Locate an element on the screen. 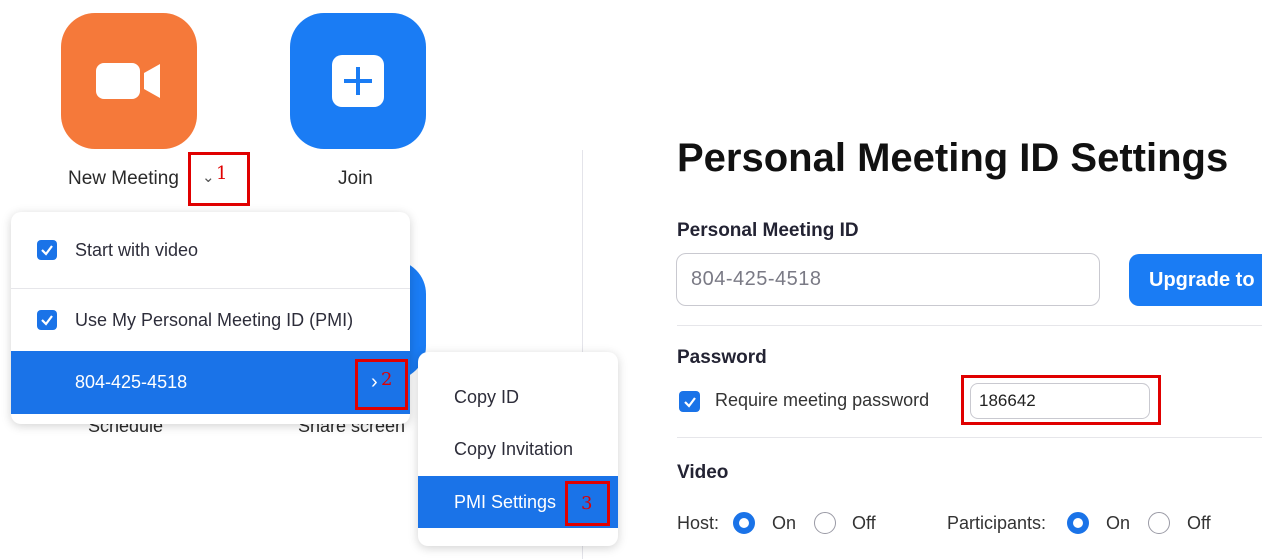  host-label: Host: is located at coordinates (698, 523).